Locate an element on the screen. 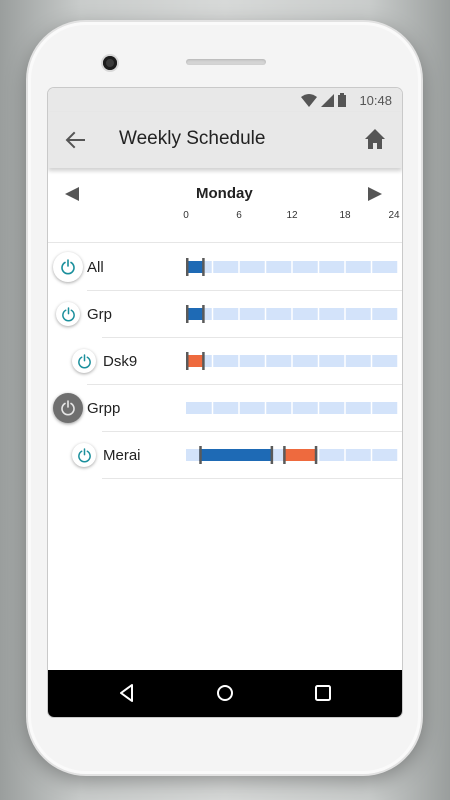 The image size is (450, 800). battery-icon is located at coordinates (342, 100).